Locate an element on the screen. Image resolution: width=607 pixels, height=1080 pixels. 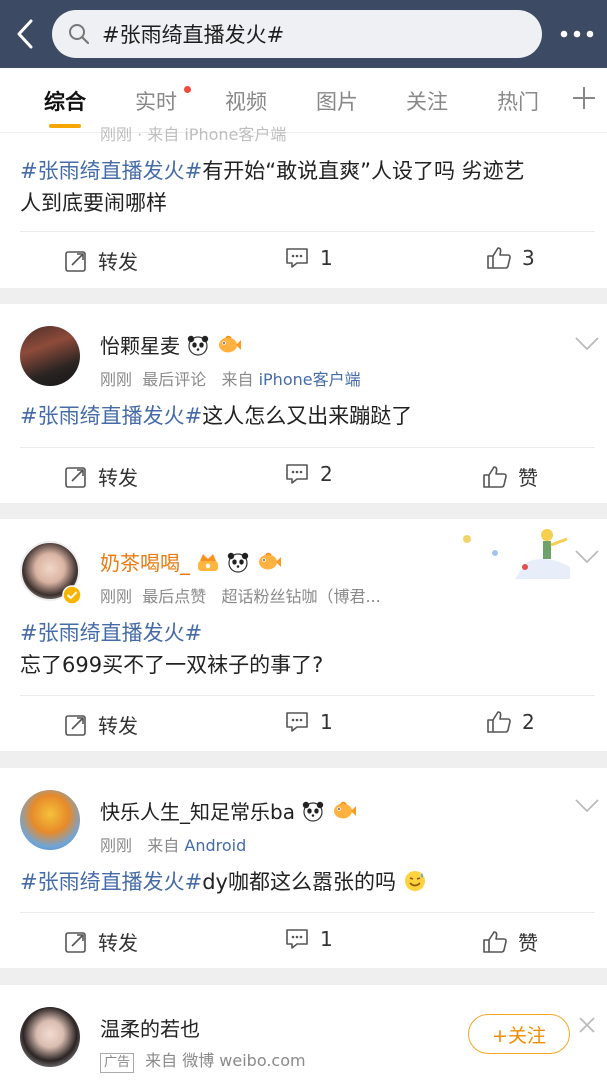
post-source: iPhone客户端 is located at coordinates (309, 379).